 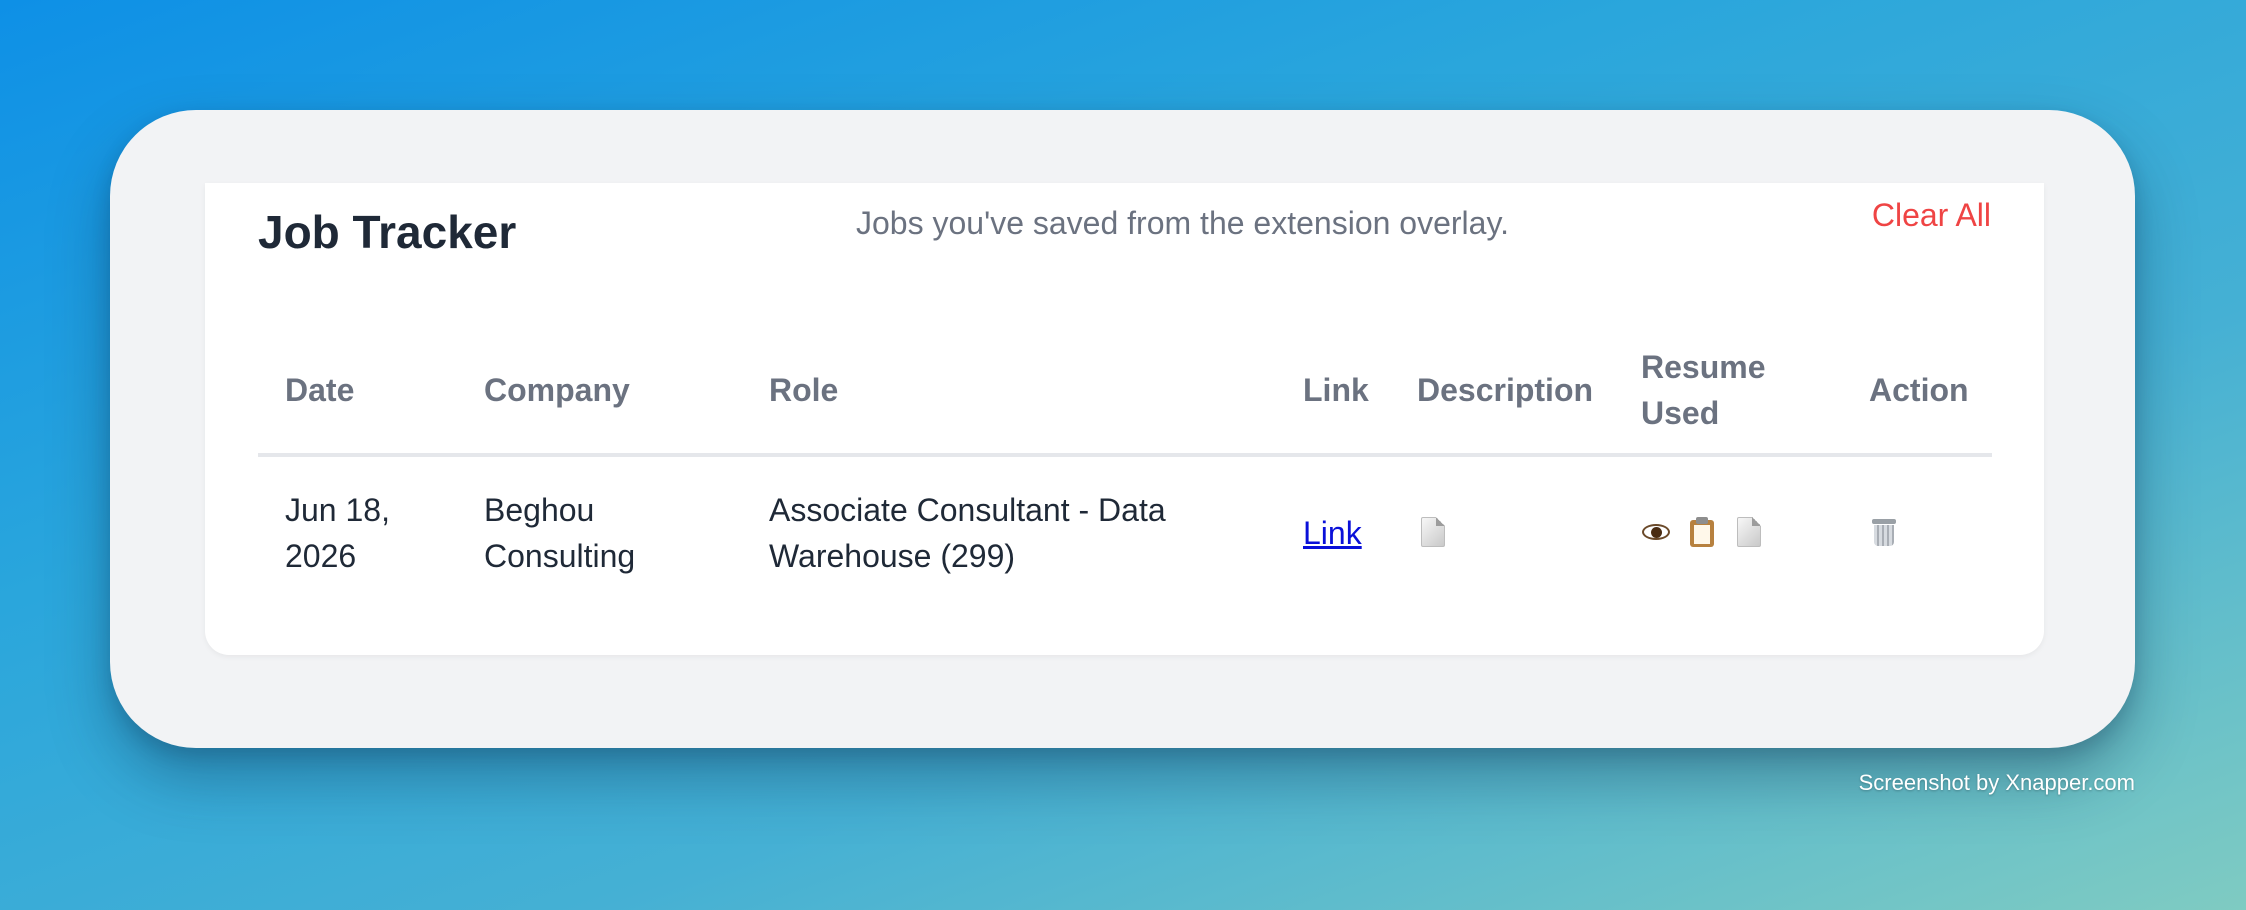 I want to click on trash-icon, so click(x=1884, y=532).